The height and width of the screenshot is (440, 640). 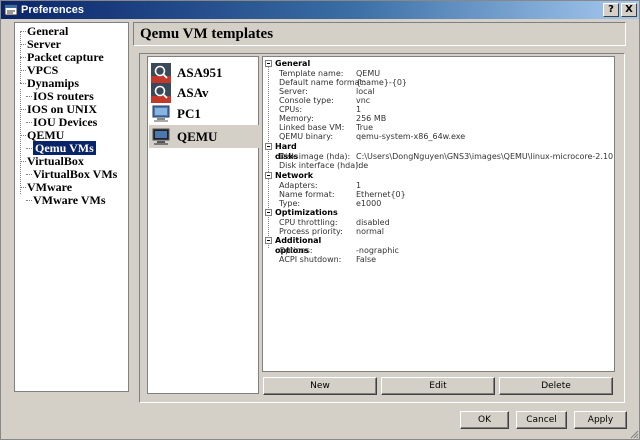 What do you see at coordinates (71, 200) in the screenshot?
I see `sidebar-item-vmware-vms: VMware VMs` at bounding box center [71, 200].